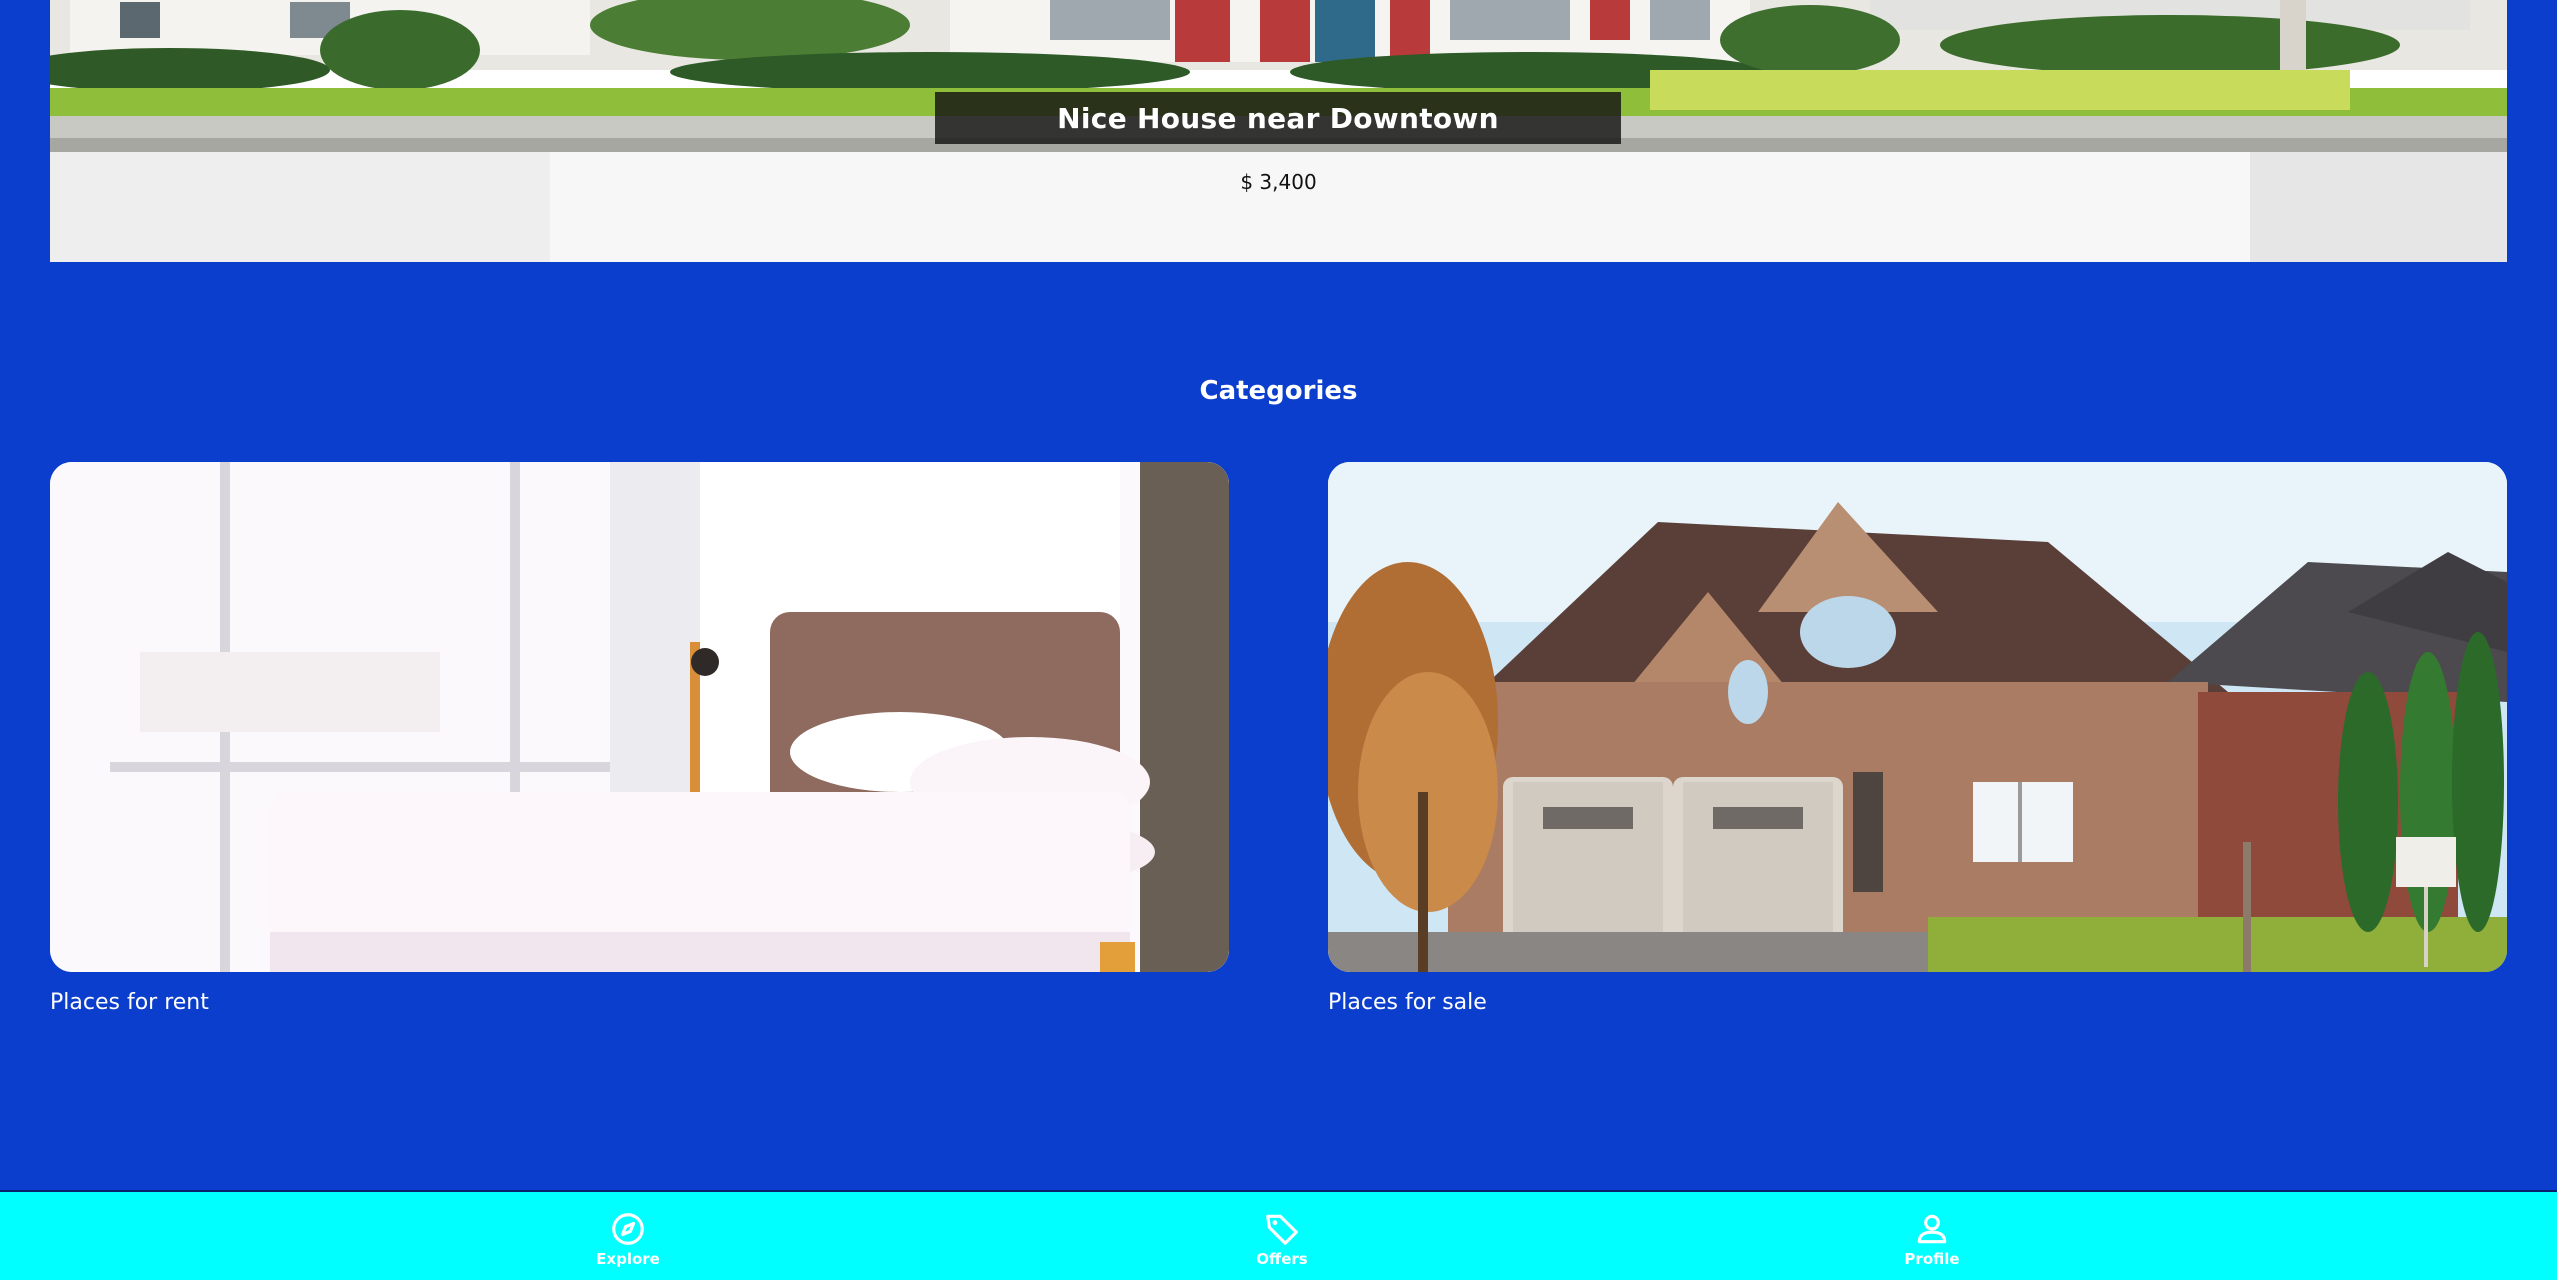 The height and width of the screenshot is (1280, 2557). What do you see at coordinates (129, 1002) in the screenshot?
I see `category-label-rent: Places for rent` at bounding box center [129, 1002].